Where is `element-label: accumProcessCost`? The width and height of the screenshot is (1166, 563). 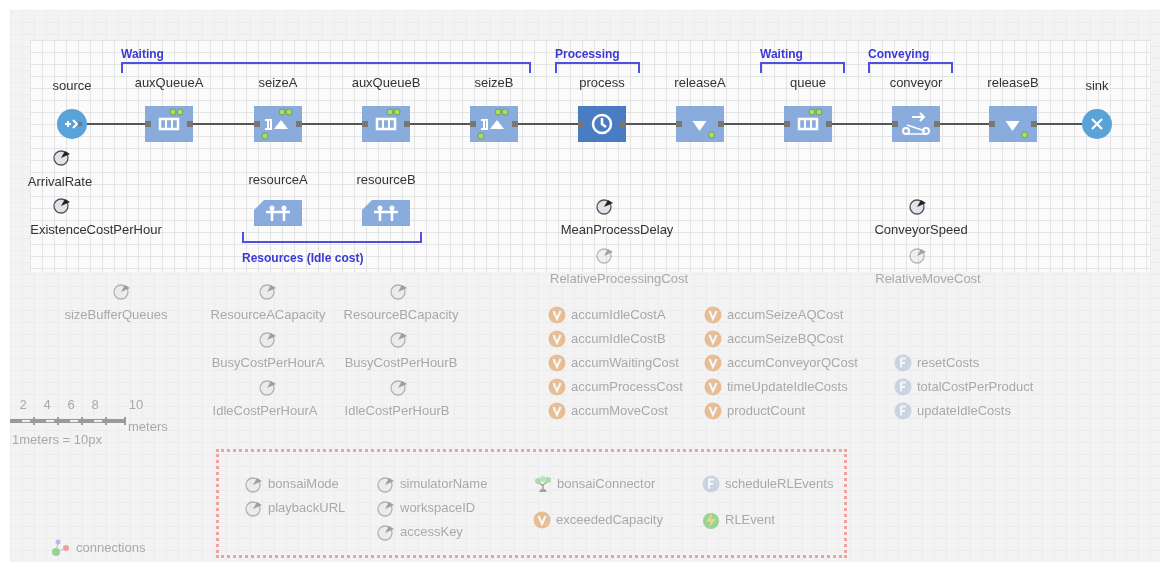
element-label: accumProcessCost is located at coordinates (627, 387).